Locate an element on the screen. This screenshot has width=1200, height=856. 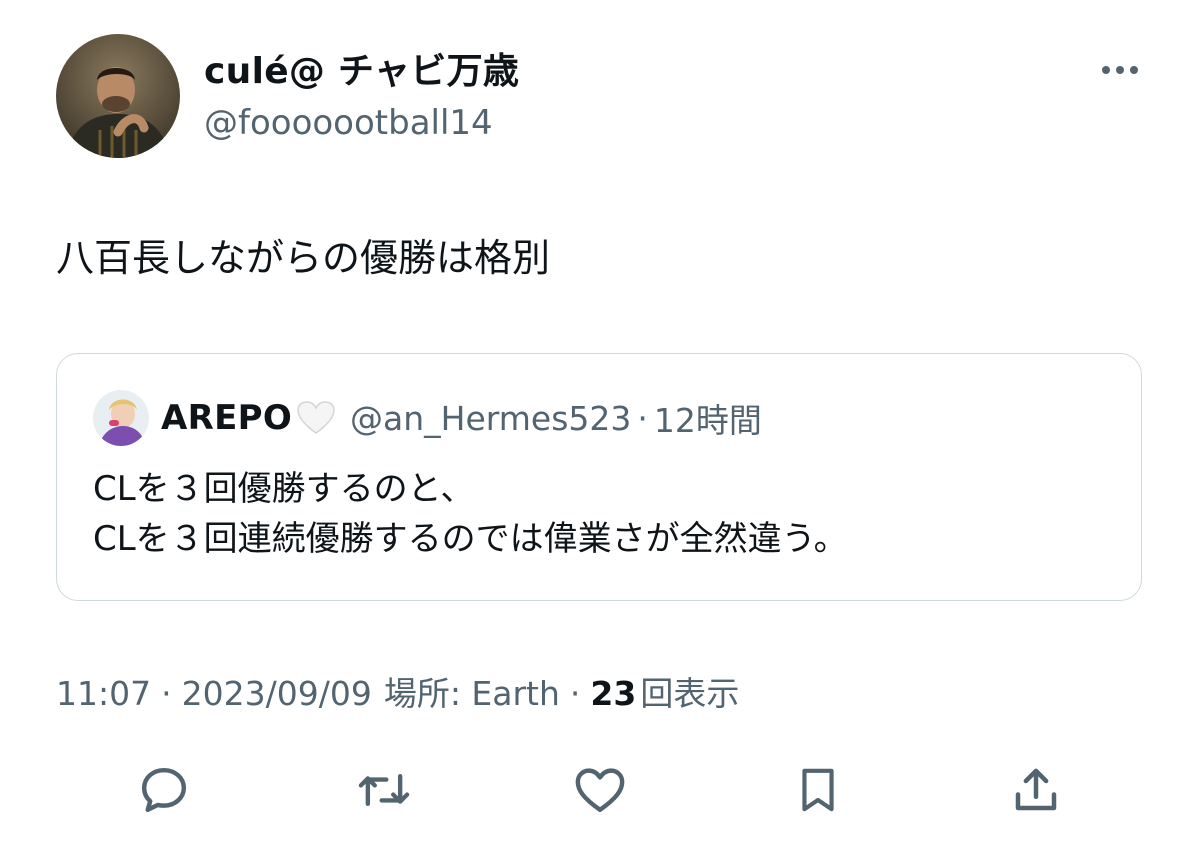
author-display-name: culé@ チャビ万歳 is located at coordinates (361, 72).